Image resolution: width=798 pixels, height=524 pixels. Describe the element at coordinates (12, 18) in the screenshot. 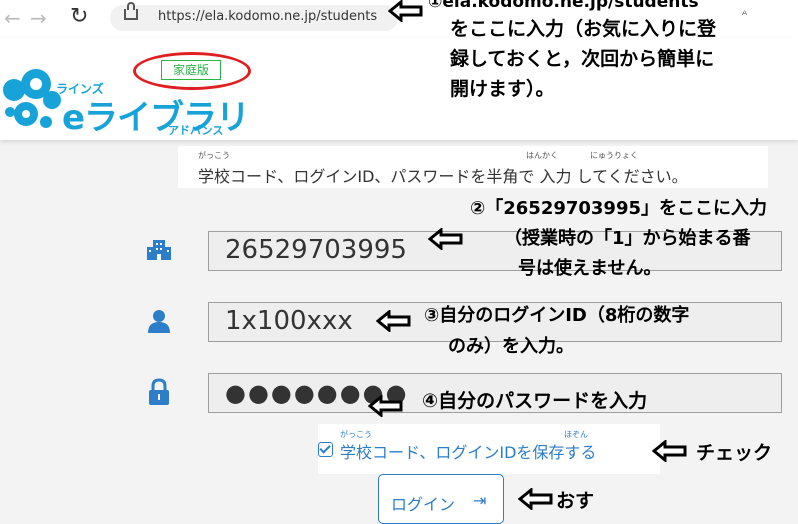

I see `back-icon: ←` at that location.